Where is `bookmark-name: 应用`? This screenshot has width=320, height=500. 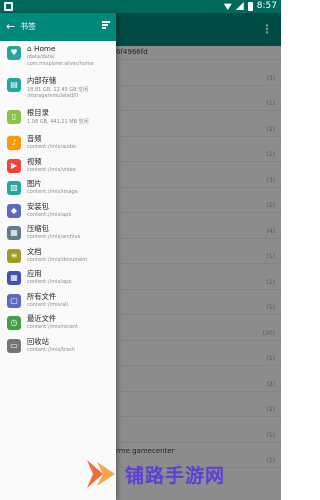
bookmark-name: 应用 is located at coordinates (34, 273).